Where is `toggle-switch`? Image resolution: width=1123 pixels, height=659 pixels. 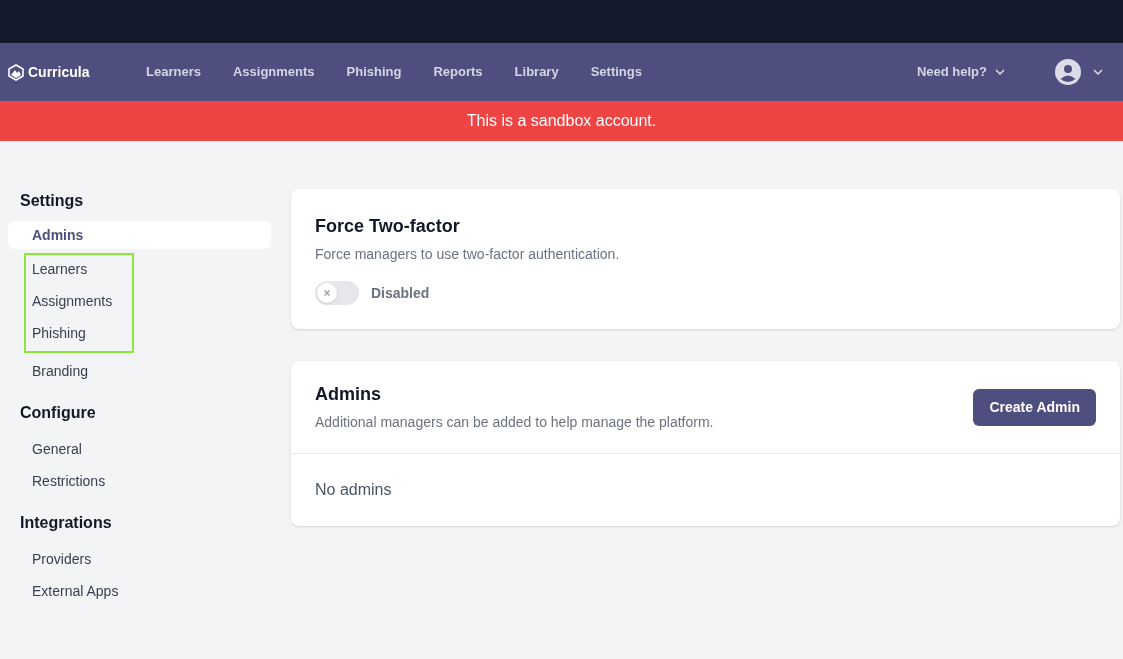
toggle-switch is located at coordinates (337, 293).